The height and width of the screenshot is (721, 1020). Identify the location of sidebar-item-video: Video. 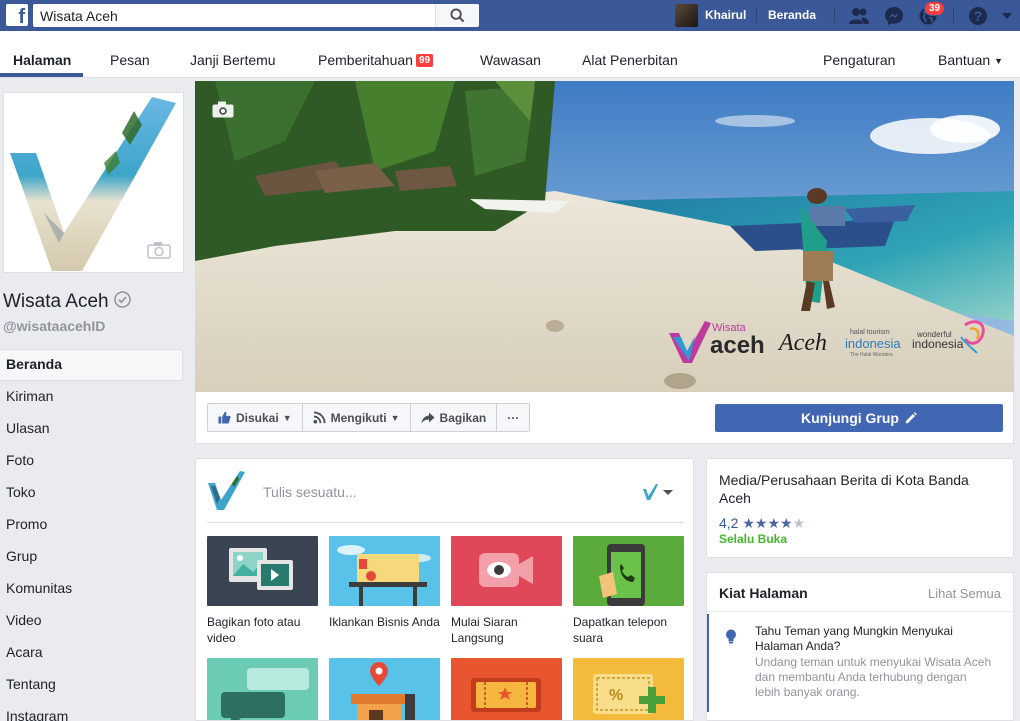
(91, 621).